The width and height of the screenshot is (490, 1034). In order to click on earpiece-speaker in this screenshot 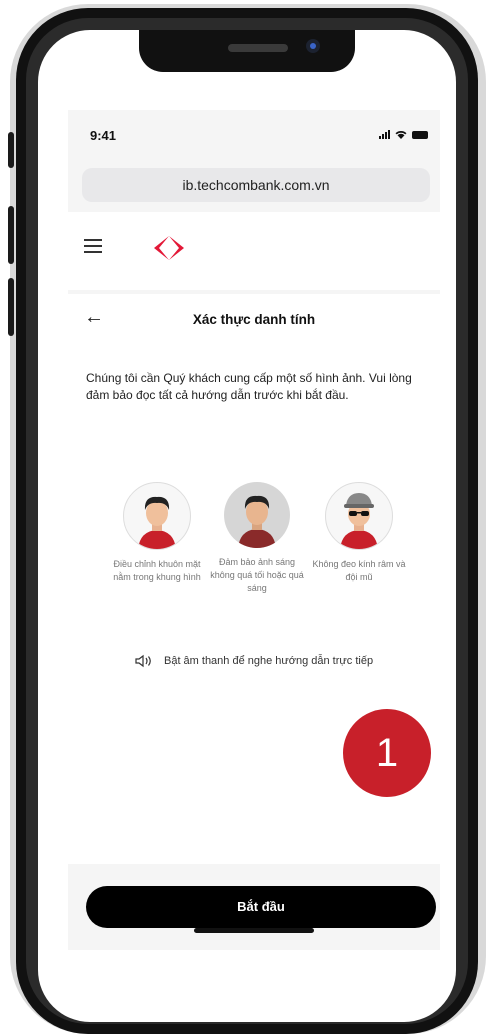, I will do `click(258, 48)`.